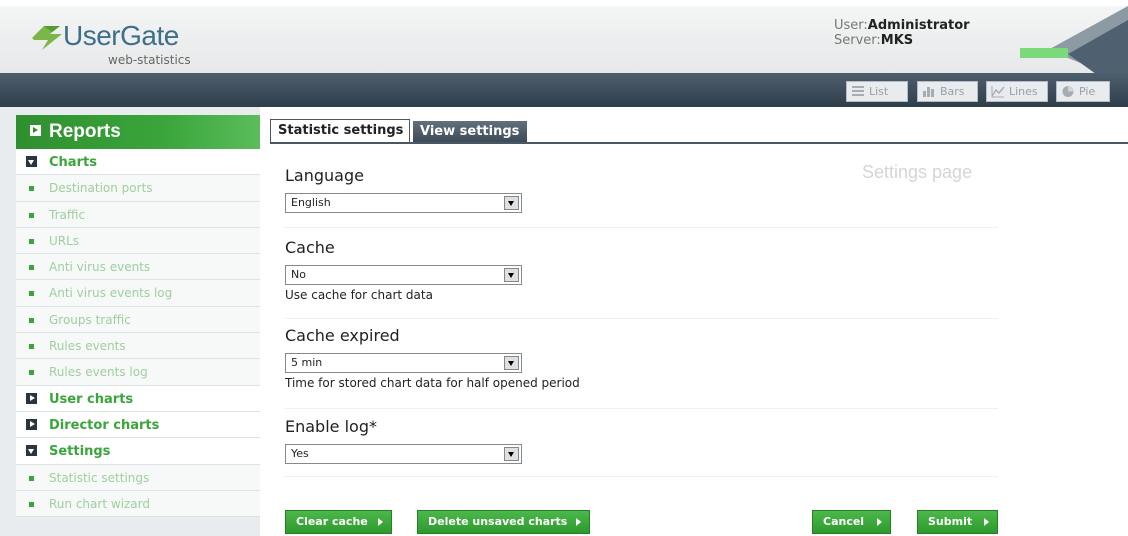  What do you see at coordinates (149, 60) in the screenshot?
I see `logo-subtitle: web-statistics` at bounding box center [149, 60].